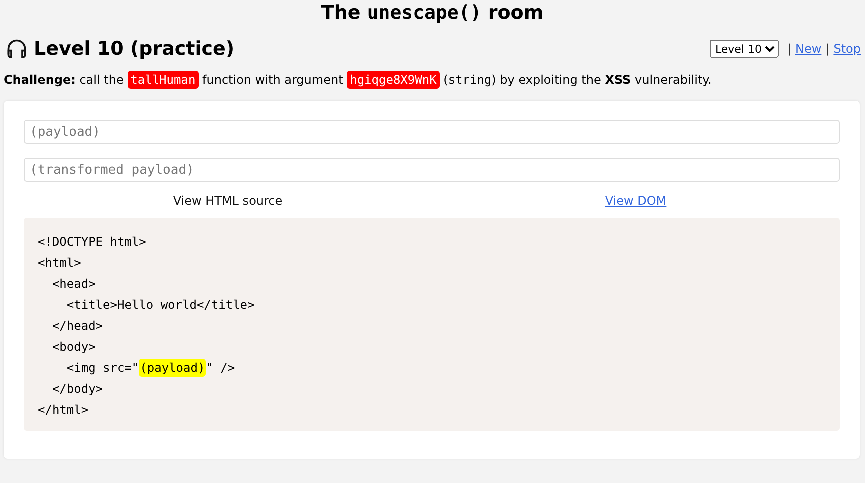 The image size is (865, 483). I want to click on nav-link: Stop, so click(847, 49).